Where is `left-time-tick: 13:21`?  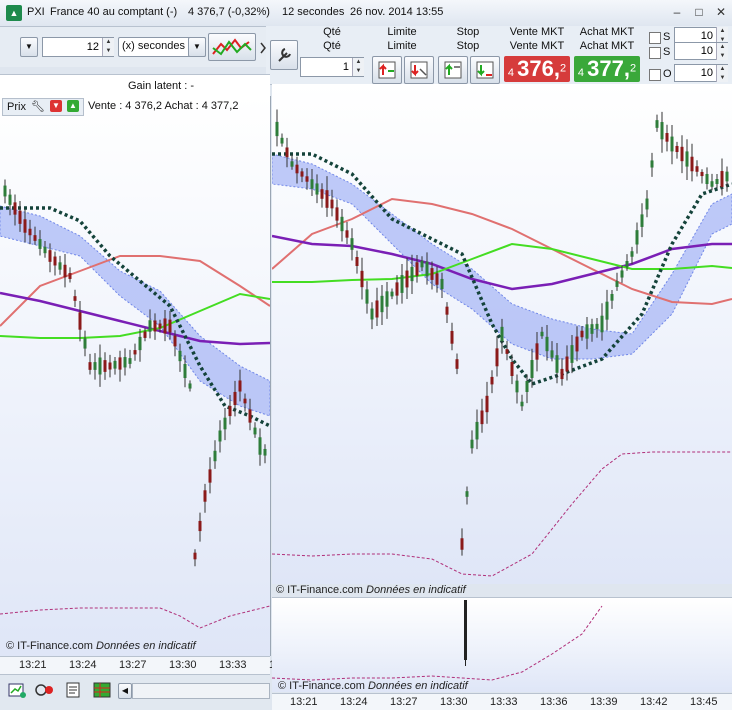 left-time-tick: 13:21 is located at coordinates (33, 665).